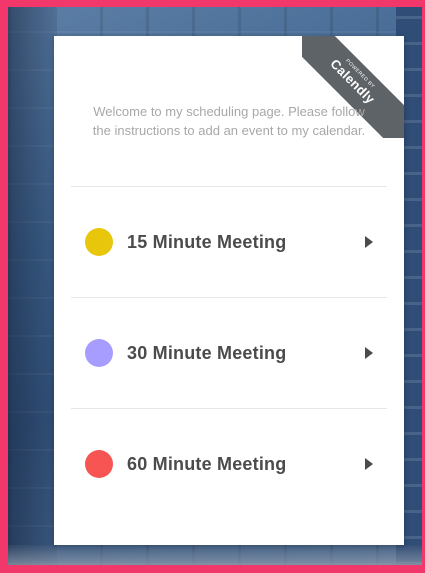  I want to click on event-type-15-min: 15 Minute Meeting, so click(229, 241).